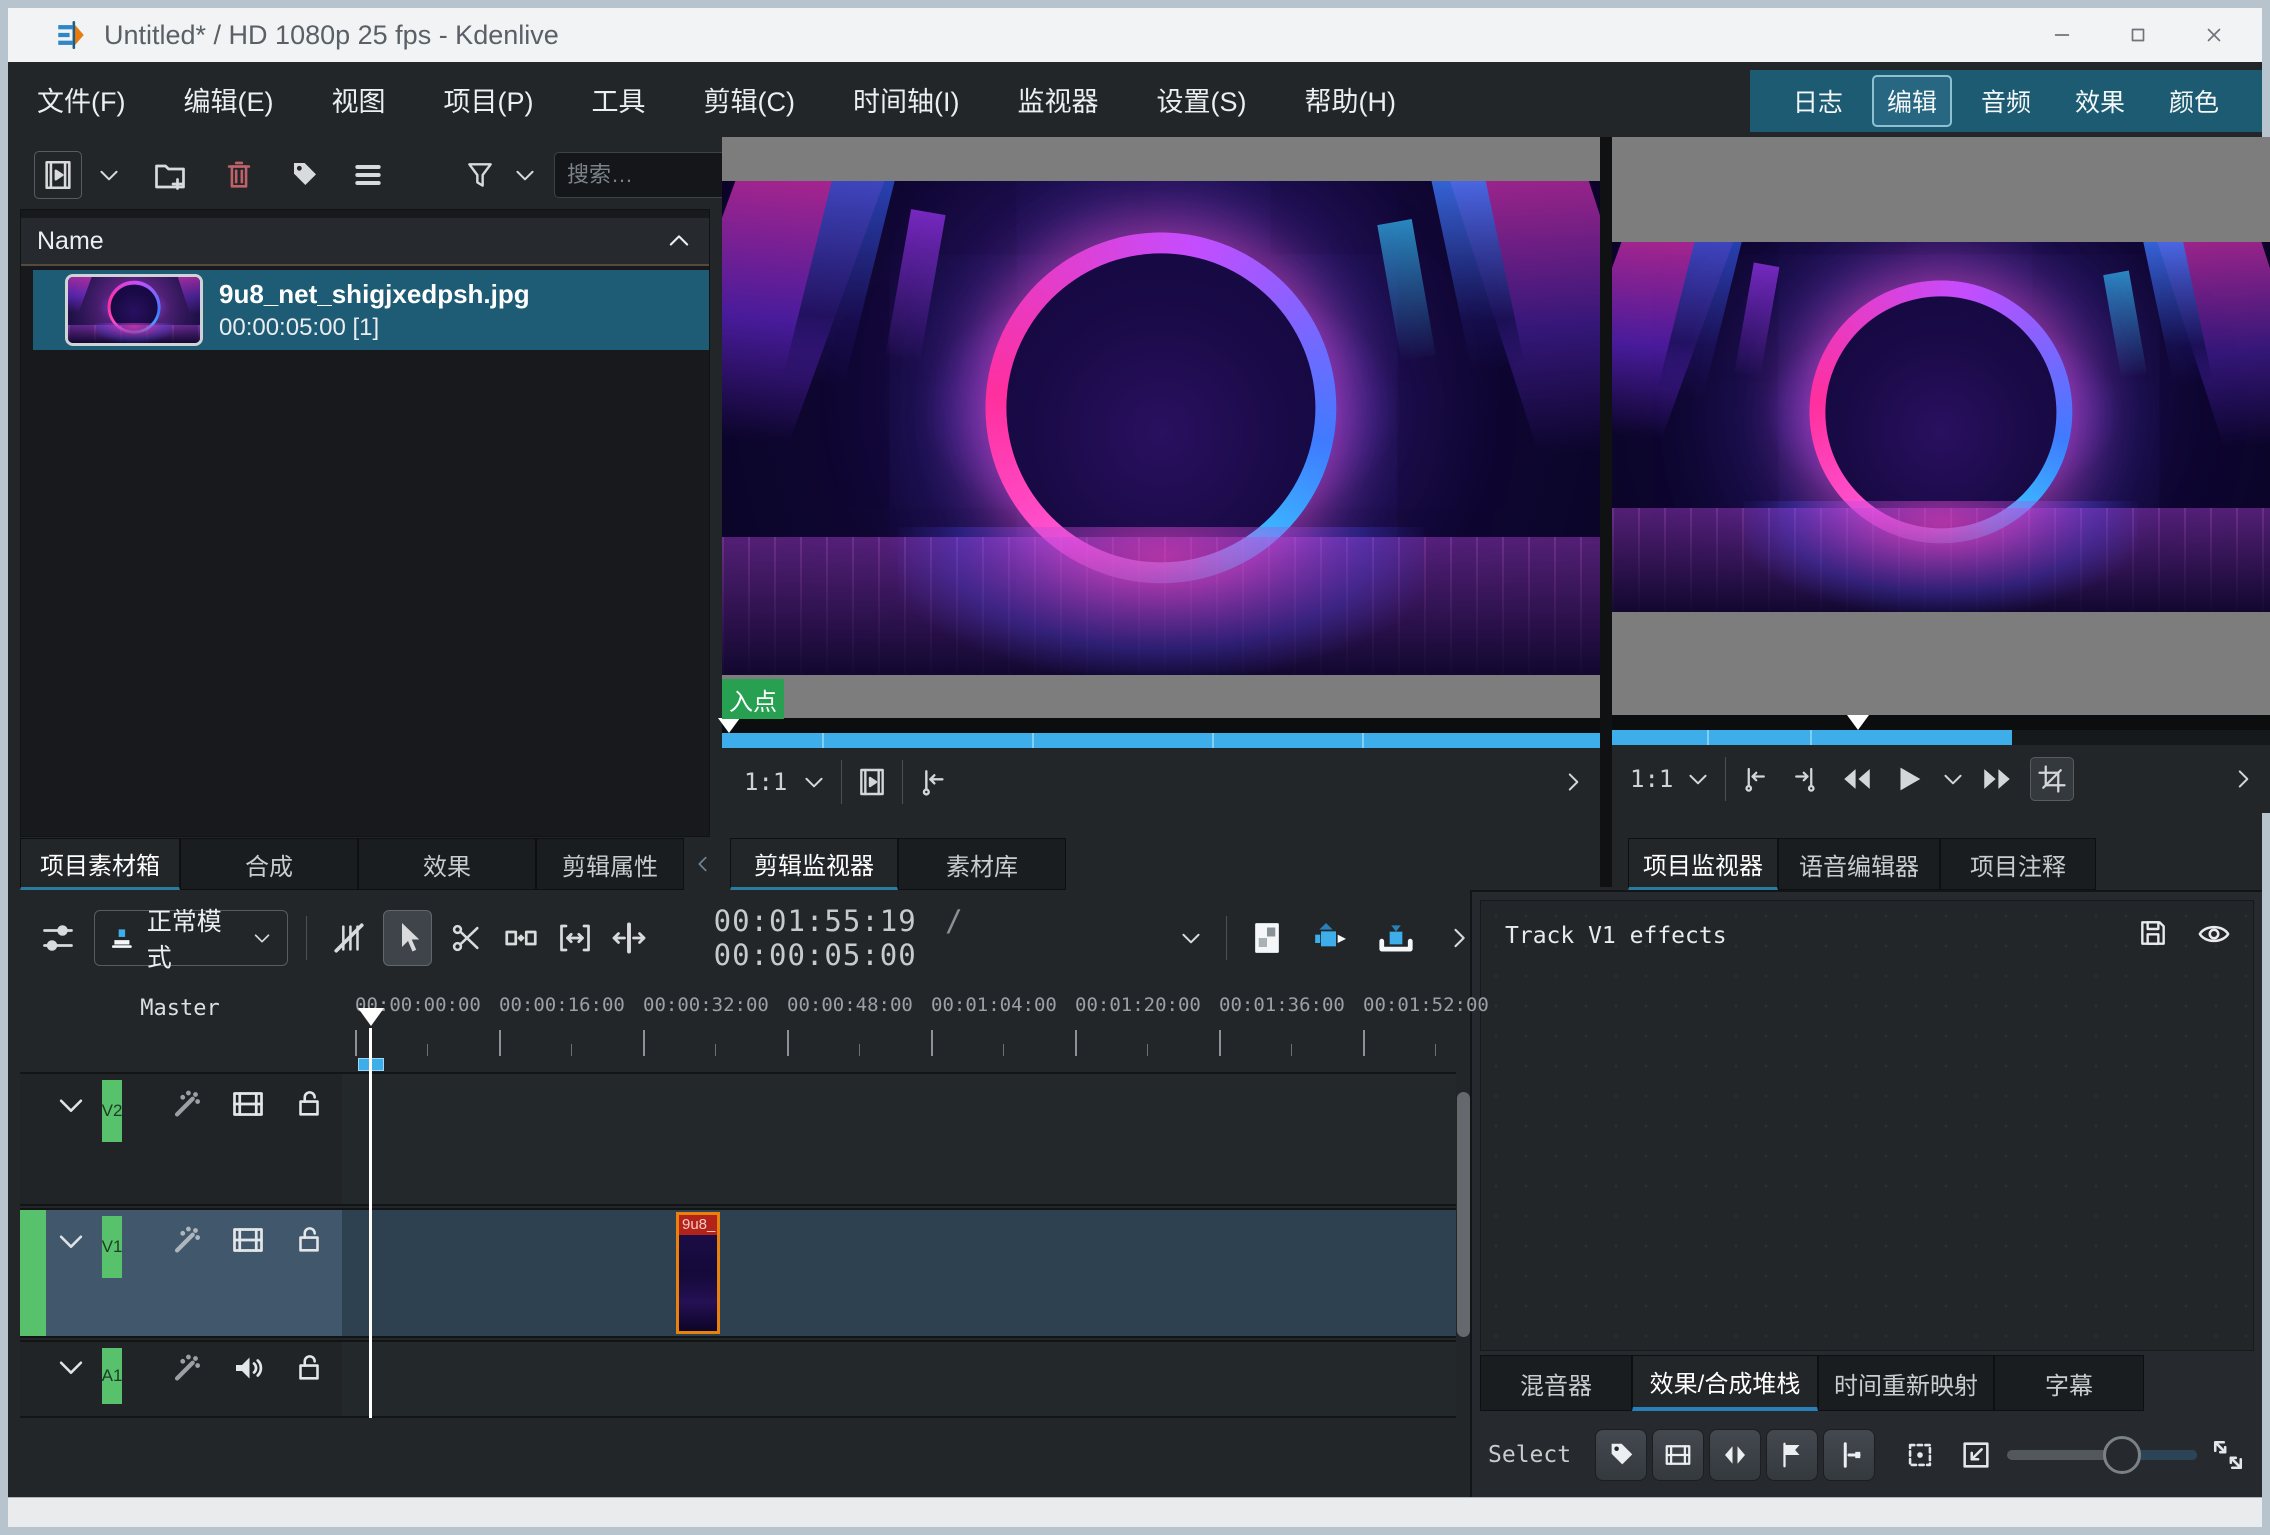 The image size is (2270, 1535). What do you see at coordinates (703, 864) in the screenshot?
I see `tabs-scroll-left-icon` at bounding box center [703, 864].